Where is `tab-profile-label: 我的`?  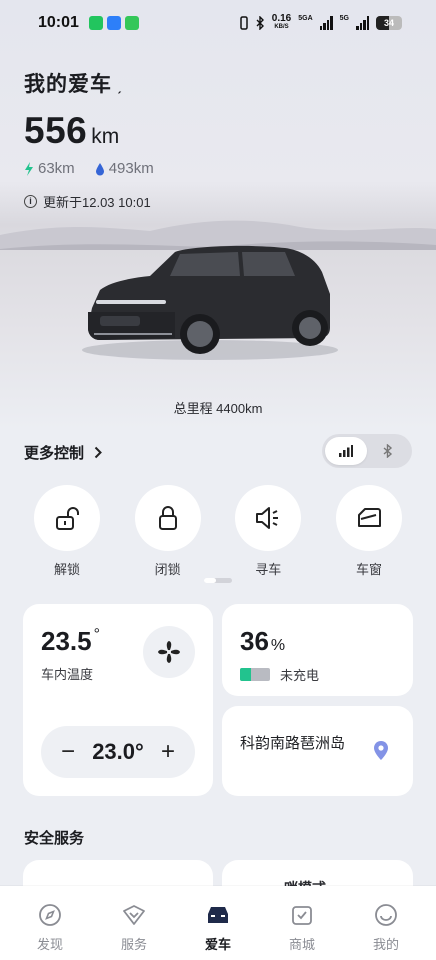
tab-profile-label: 我的 is located at coordinates (385, 944).